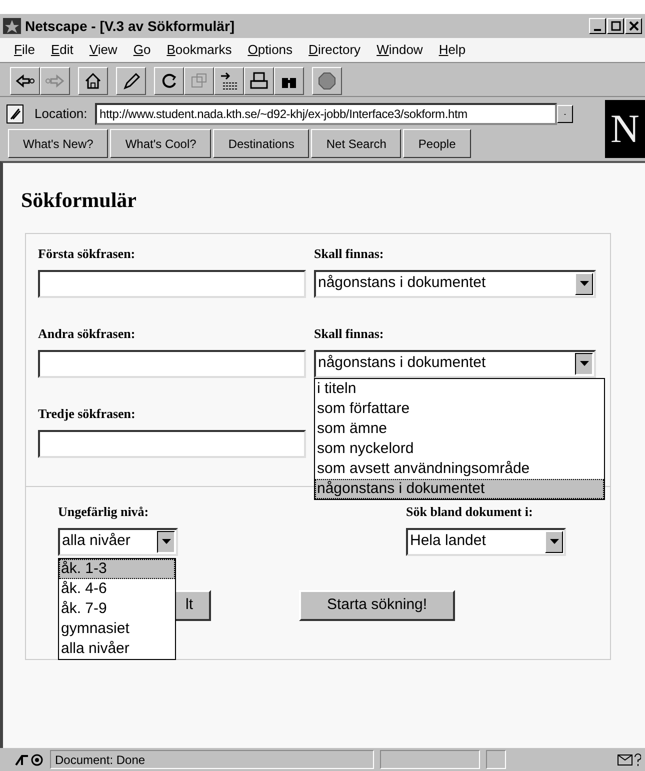 The height and width of the screenshot is (771, 645). What do you see at coordinates (564, 114) in the screenshot?
I see `dropdown-button` at bounding box center [564, 114].